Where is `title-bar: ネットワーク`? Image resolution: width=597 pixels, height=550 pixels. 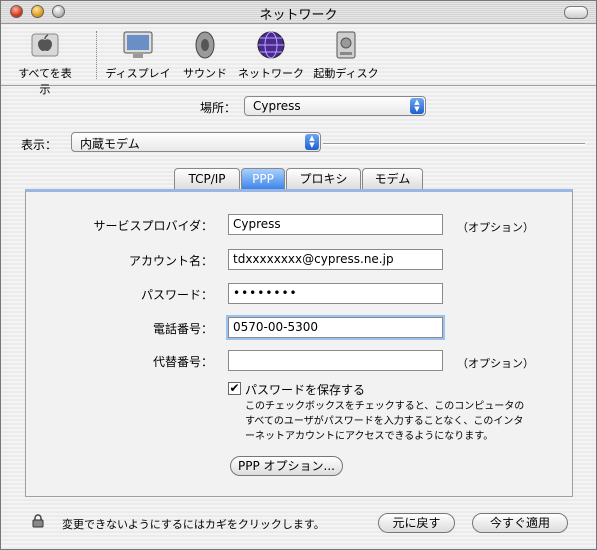 title-bar: ネットワーク is located at coordinates (298, 12).